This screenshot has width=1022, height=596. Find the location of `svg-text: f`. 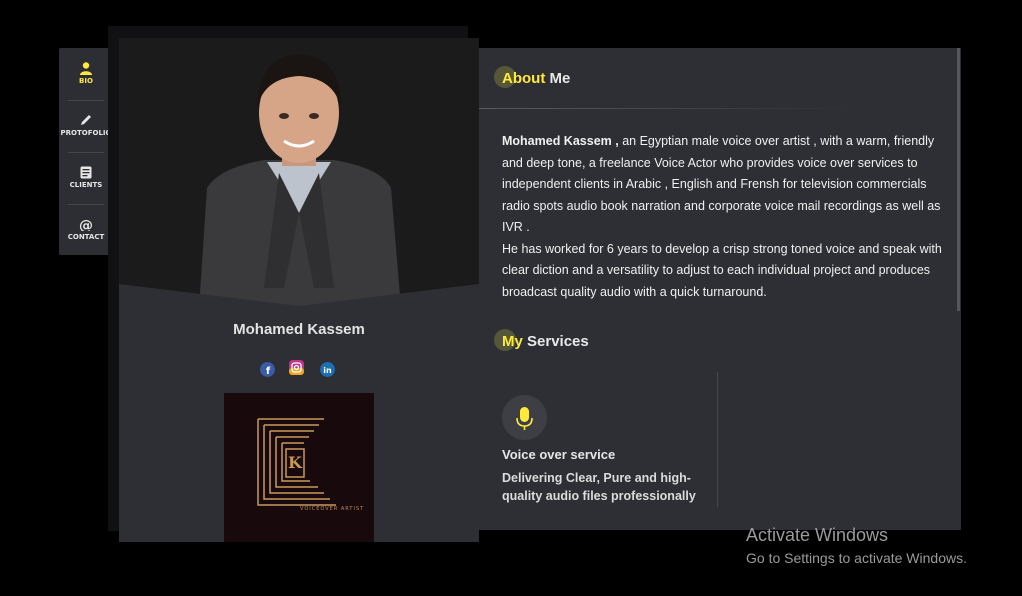

svg-text: f is located at coordinates (268, 371).